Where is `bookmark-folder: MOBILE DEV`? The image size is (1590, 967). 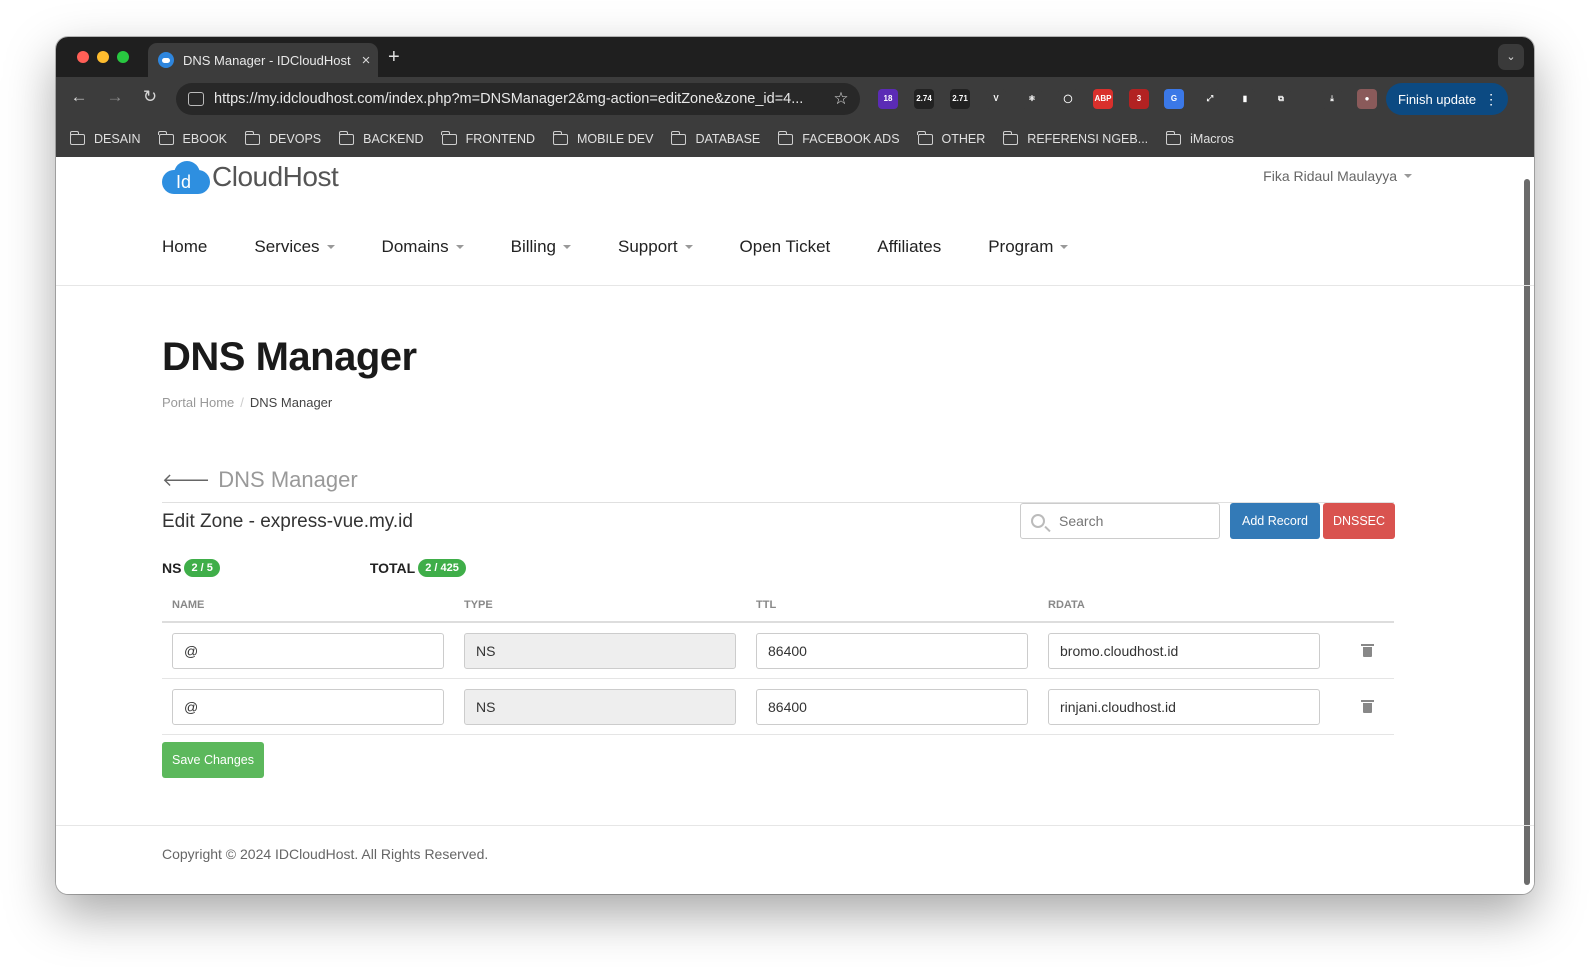
bookmark-folder: MOBILE DEV is located at coordinates (603, 138).